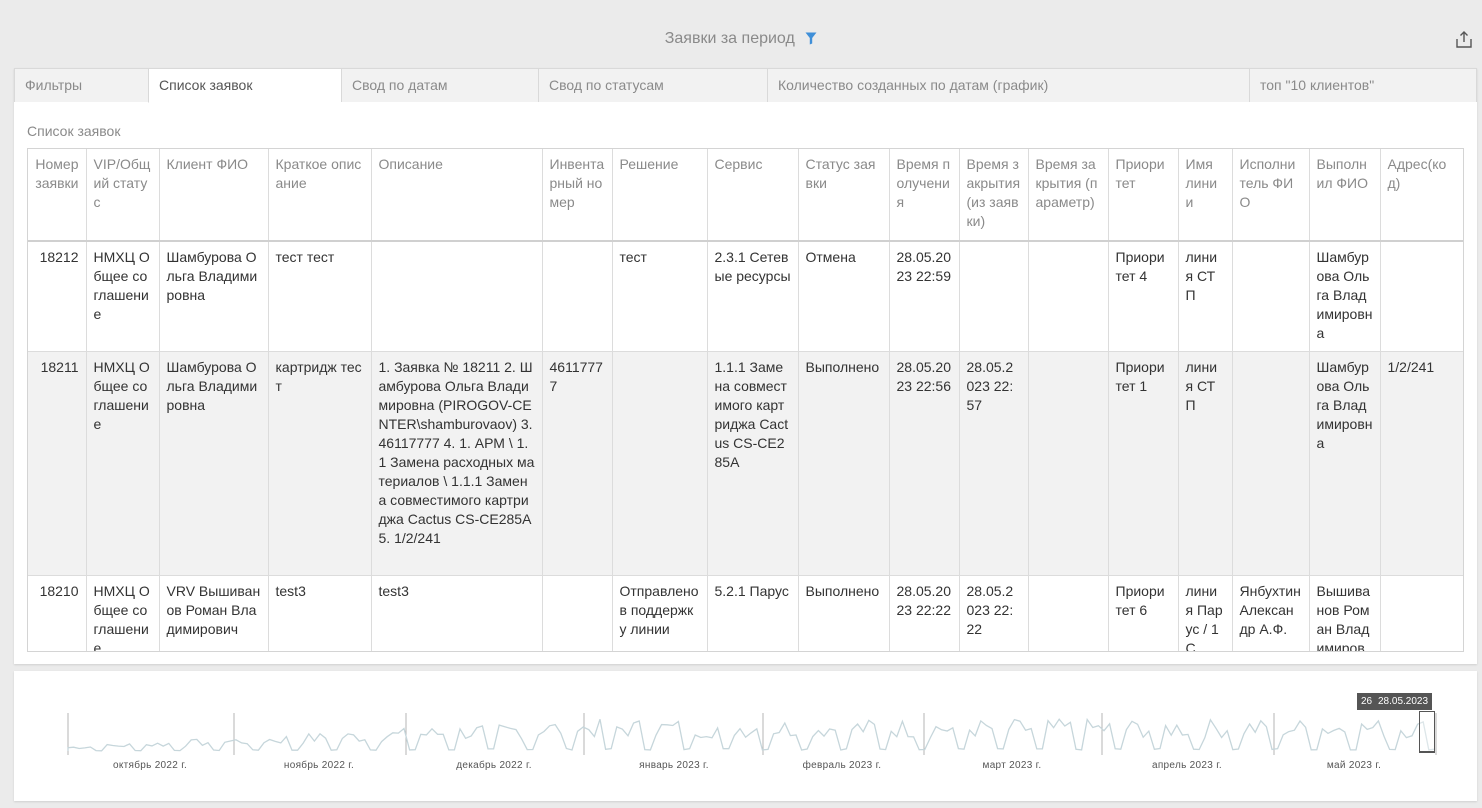 The height and width of the screenshot is (808, 1482). I want to click on column-header: Решение, so click(660, 195).